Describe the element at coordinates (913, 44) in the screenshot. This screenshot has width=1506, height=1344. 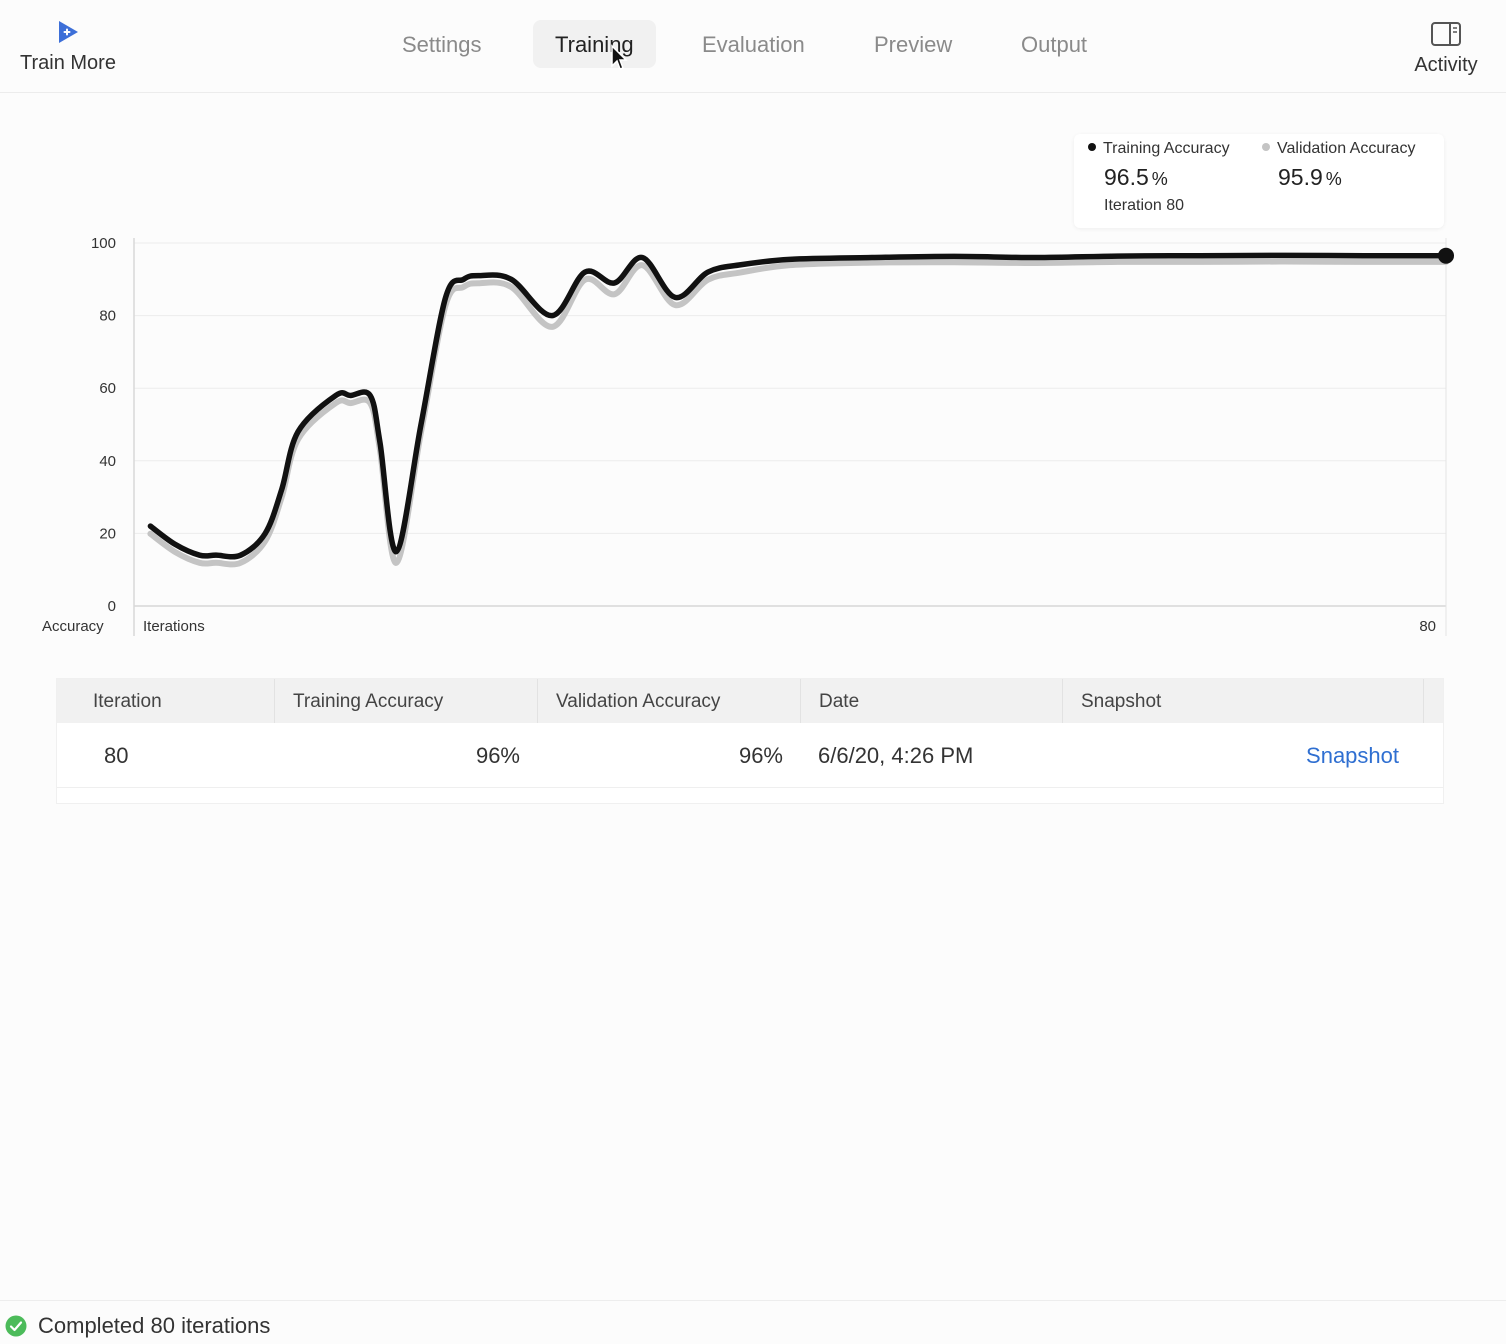
I see `tab-preview: Preview` at that location.